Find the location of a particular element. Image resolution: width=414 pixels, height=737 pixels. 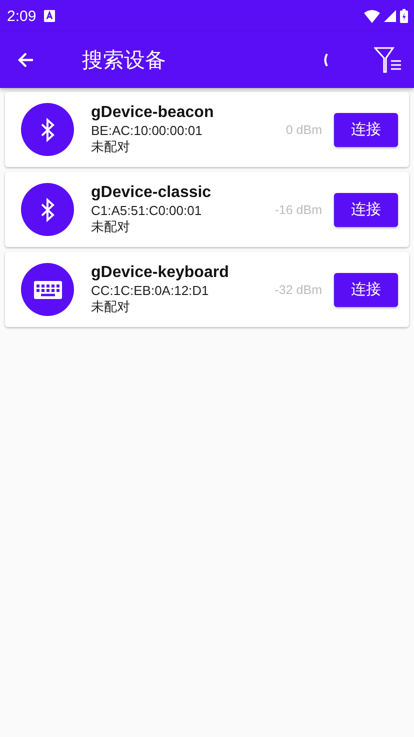

device-card: gDevice-keyboard CC:1C:EB:0A:12:D1 未配对 -32 dBm 连接 is located at coordinates (207, 289).